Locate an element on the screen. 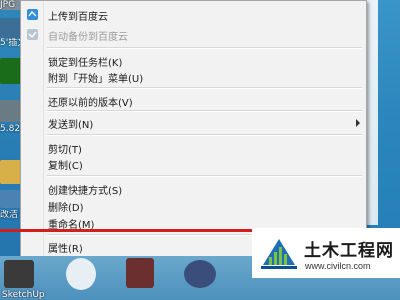 This screenshot has width=400, height=300. desktop-icon-label: 5'插文 is located at coordinates (11, 43).